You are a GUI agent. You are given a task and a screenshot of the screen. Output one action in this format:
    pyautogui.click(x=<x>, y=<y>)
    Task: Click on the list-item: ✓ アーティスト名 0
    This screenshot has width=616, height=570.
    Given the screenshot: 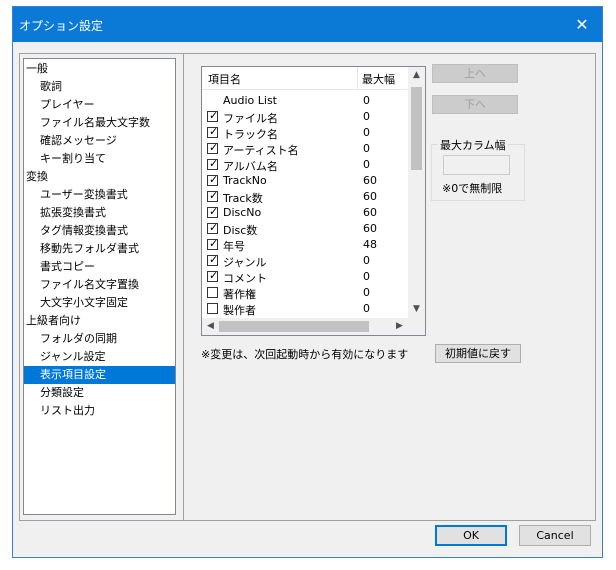 What is the action you would take?
    pyautogui.click(x=304, y=149)
    